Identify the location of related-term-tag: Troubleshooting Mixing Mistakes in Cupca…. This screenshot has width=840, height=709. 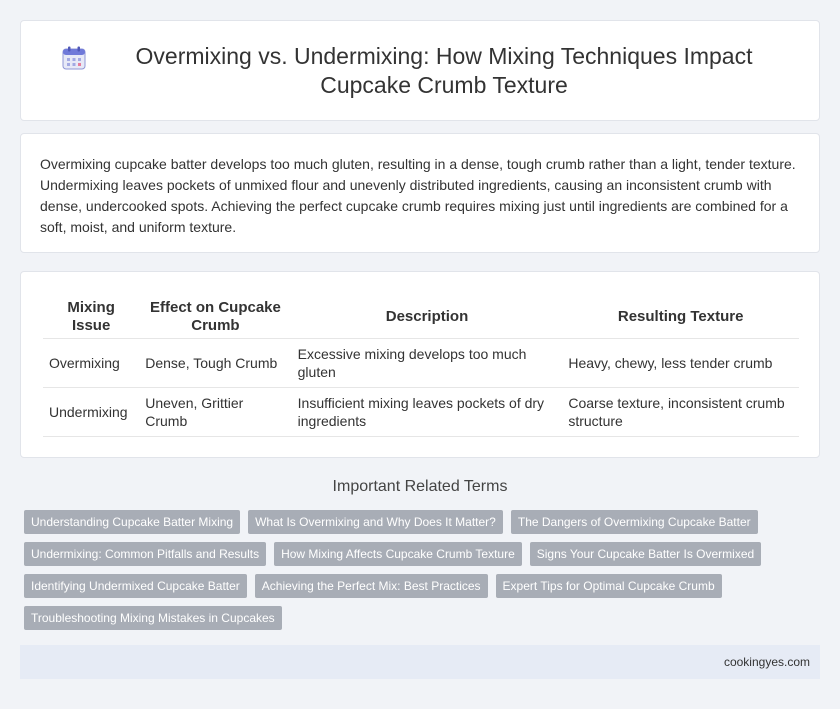
(153, 618).